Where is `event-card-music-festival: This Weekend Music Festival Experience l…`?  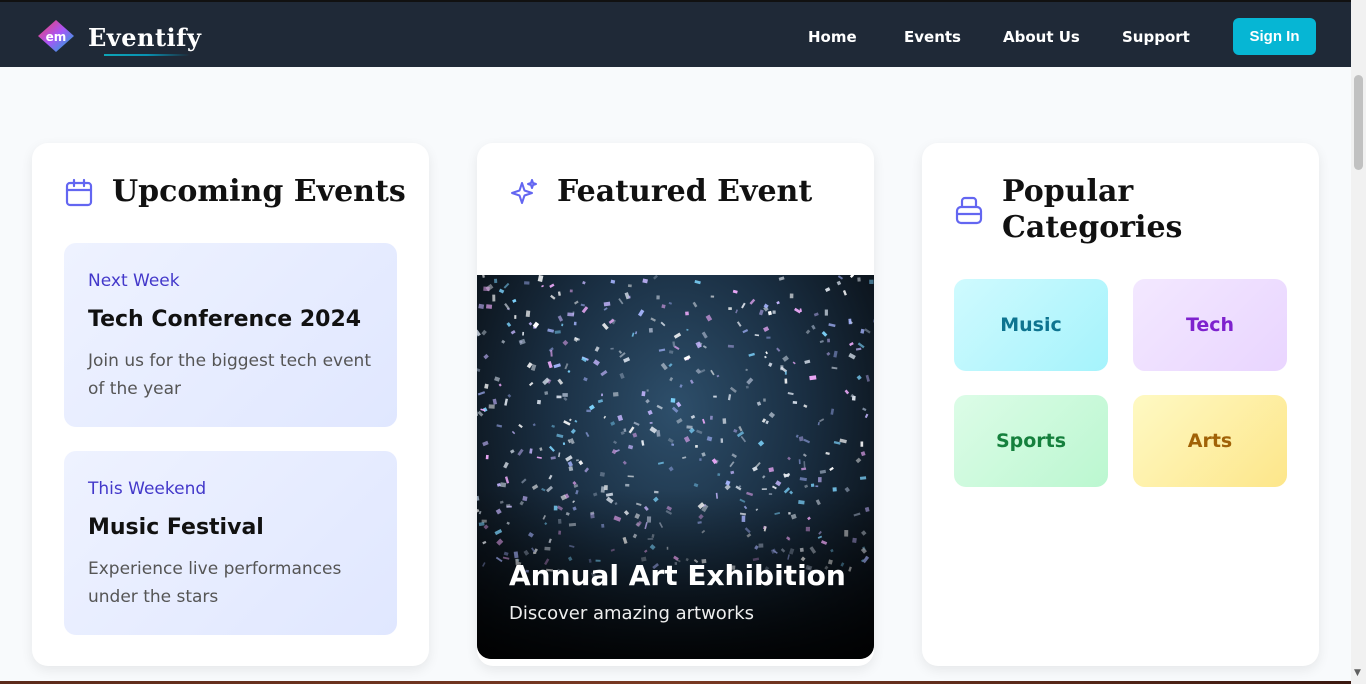
event-card-music-festival: This Weekend Music Festival Experience l… is located at coordinates (230, 543).